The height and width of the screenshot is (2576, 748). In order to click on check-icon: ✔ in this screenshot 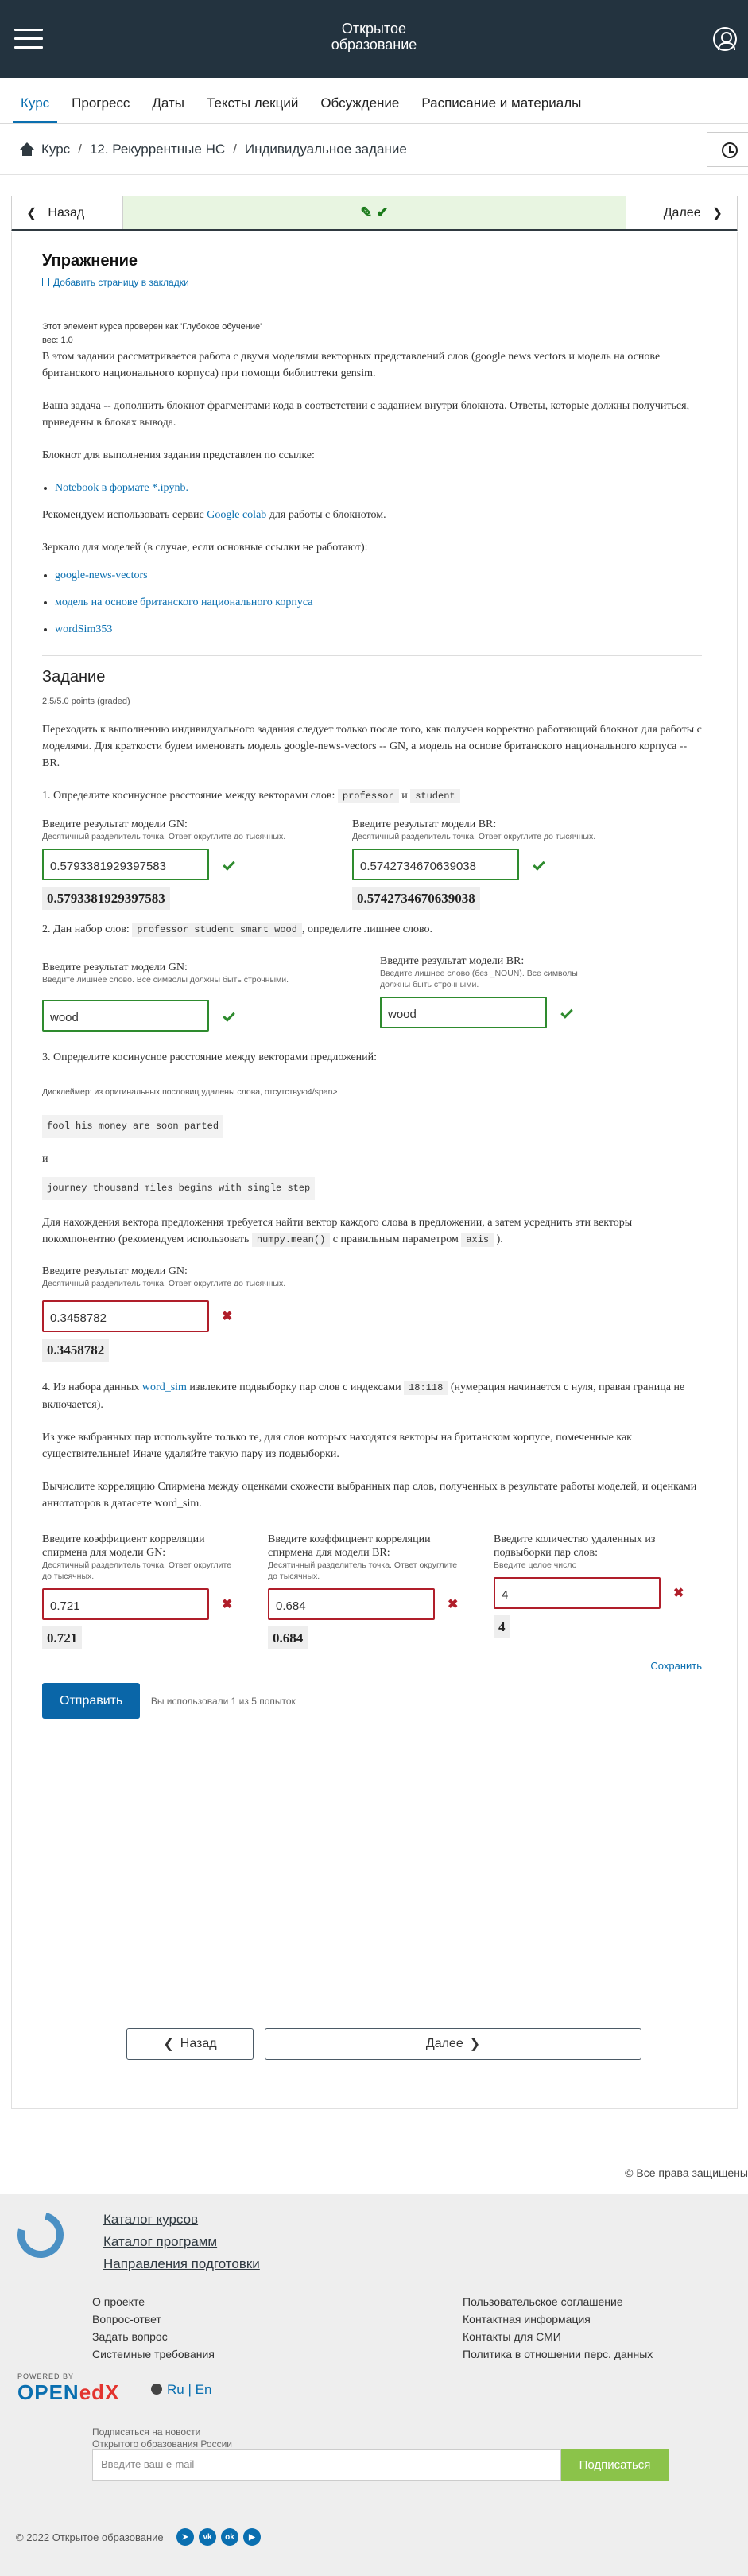, I will do `click(382, 212)`.